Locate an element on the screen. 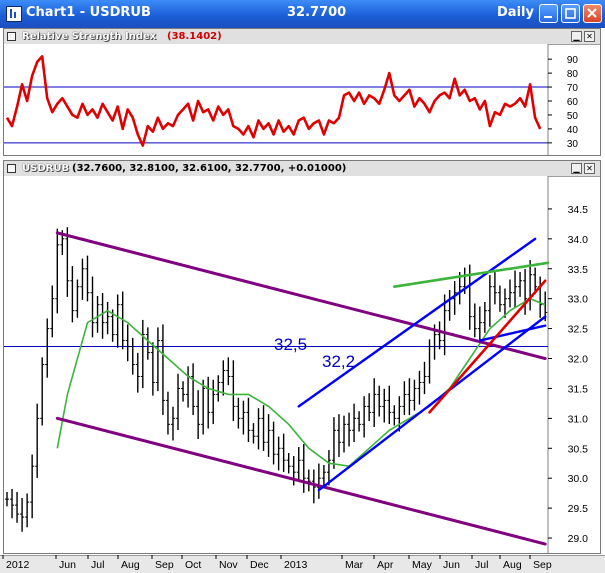  price-y-tick-label: 32.5 is located at coordinates (578, 330).